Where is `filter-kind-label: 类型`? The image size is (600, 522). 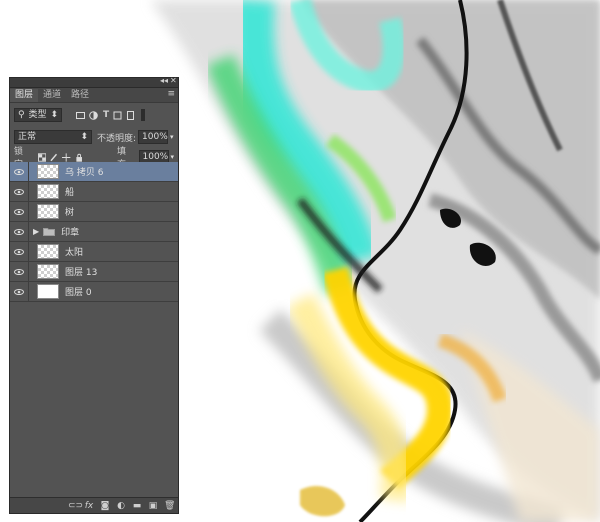 filter-kind-label: 类型 is located at coordinates (37, 115).